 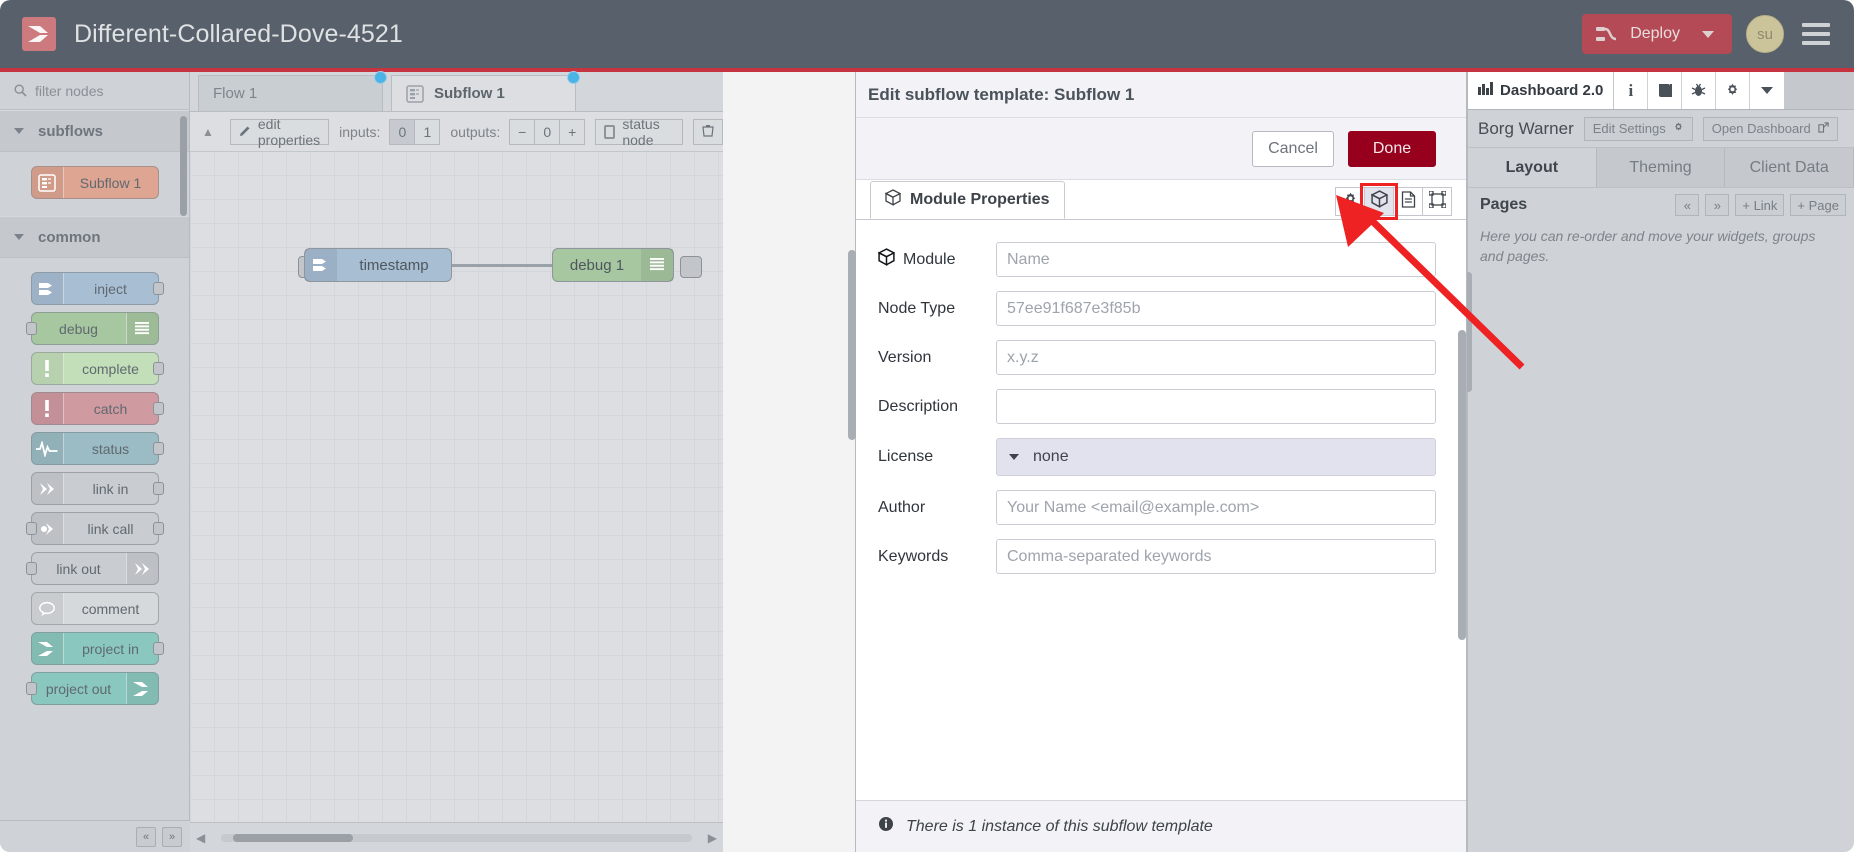 I want to click on palette-node-project-in: project in, so click(x=97, y=648).